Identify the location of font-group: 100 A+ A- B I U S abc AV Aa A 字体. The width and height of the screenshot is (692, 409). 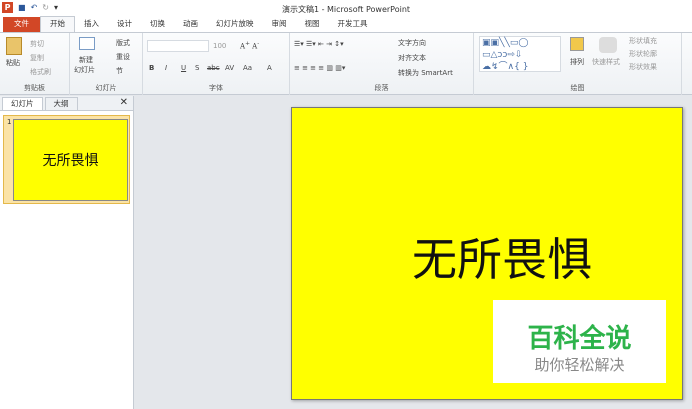
(216, 64).